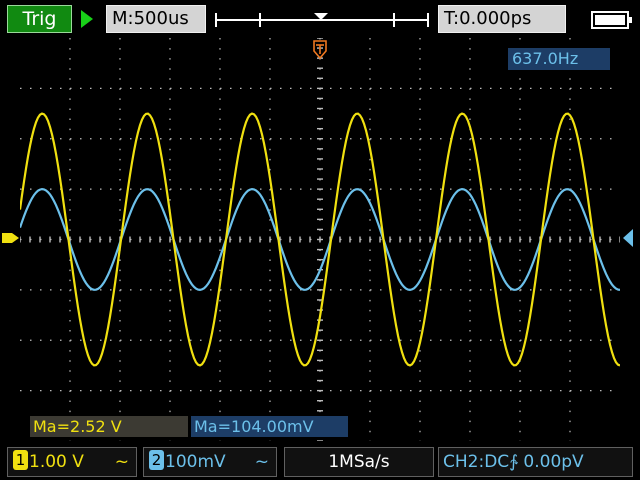 Image resolution: width=640 pixels, height=480 pixels. I want to click on top-status-bar: Trig M:500us T:0.000ps, so click(320, 19).